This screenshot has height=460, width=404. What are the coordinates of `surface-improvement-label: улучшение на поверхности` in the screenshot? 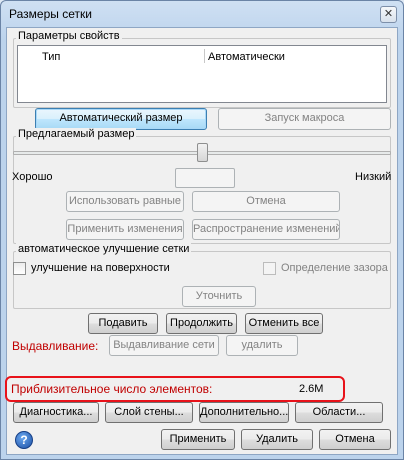 It's located at (100, 268).